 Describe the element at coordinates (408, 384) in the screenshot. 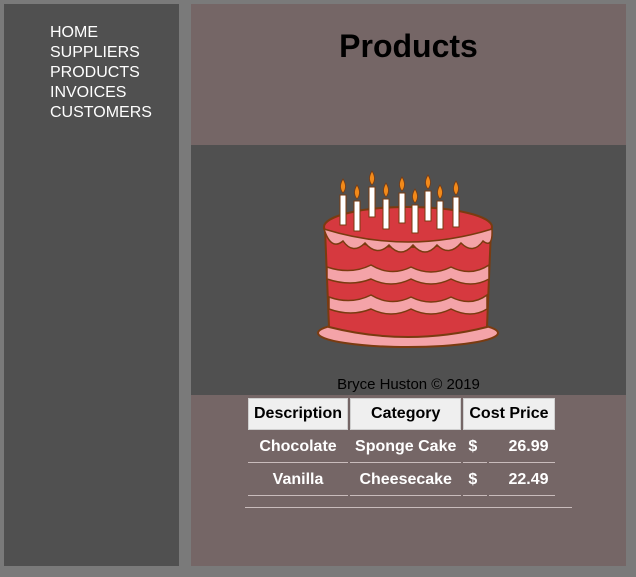

I see `copyright-text: Bryce Huston © 2019` at that location.